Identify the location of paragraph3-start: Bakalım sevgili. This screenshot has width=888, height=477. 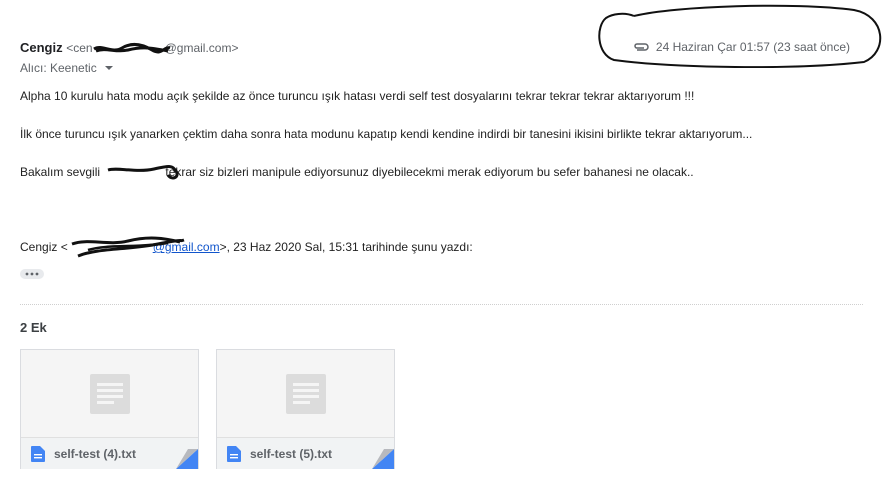
(60, 172).